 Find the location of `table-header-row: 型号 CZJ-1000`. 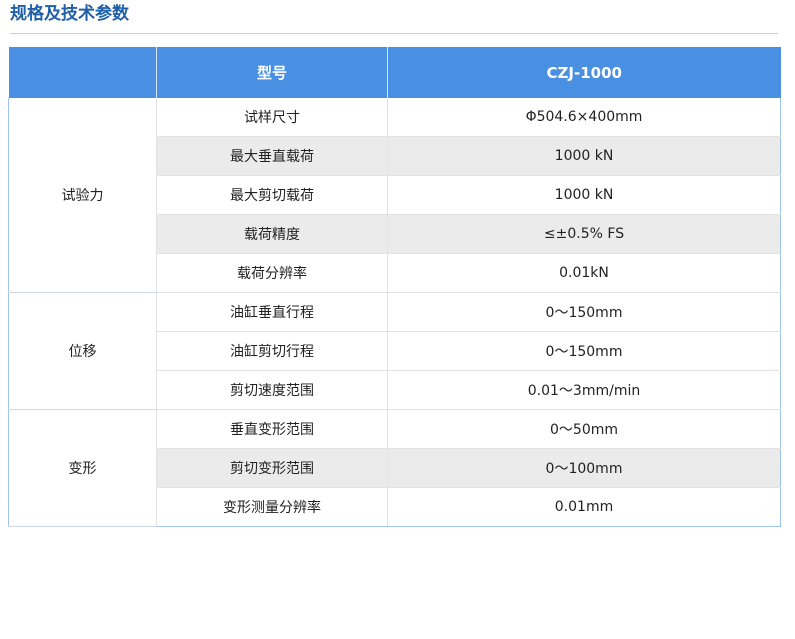

table-header-row: 型号 CZJ-1000 is located at coordinates (394, 72).